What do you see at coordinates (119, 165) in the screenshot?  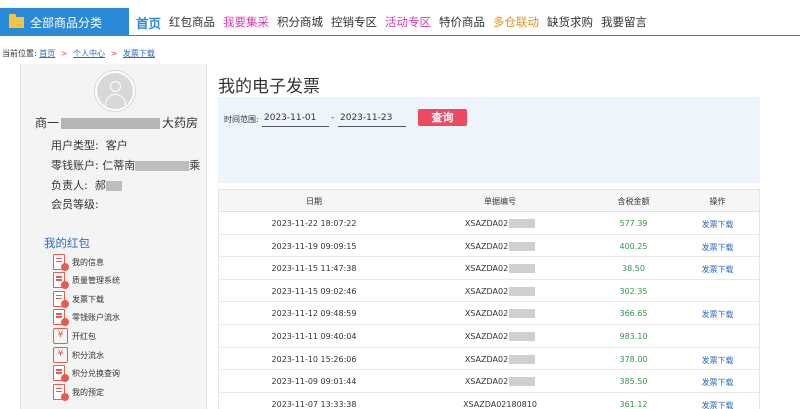 I see `account-value-start: 仁蒂南` at bounding box center [119, 165].